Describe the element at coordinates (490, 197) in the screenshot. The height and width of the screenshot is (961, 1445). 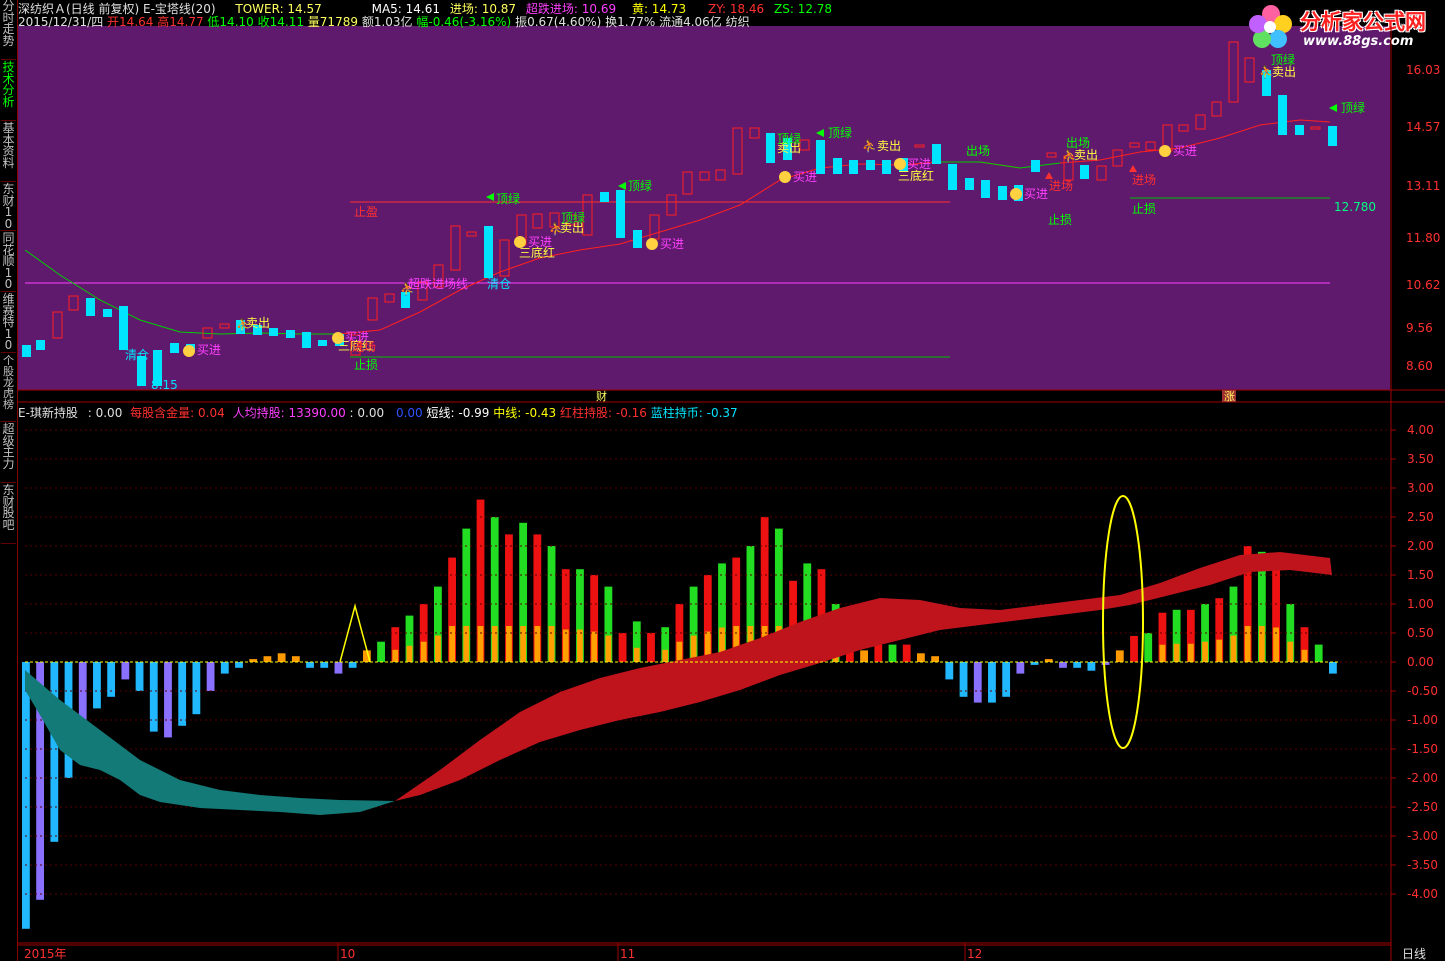
I see `arrow-left-icon` at that location.